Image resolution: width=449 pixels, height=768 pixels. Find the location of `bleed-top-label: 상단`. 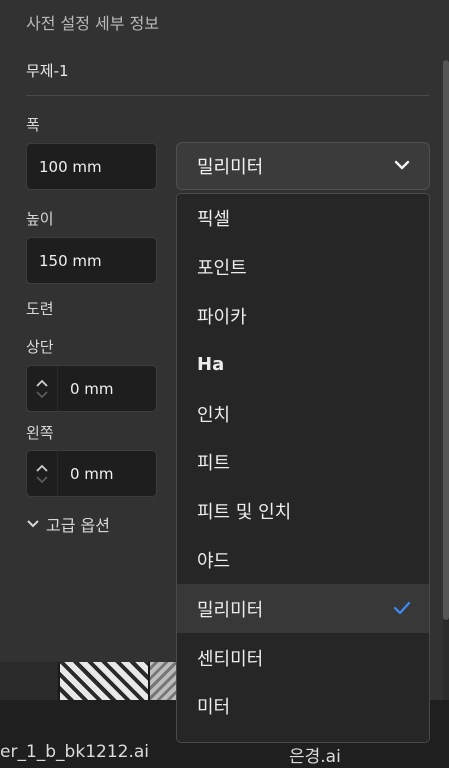

bleed-top-label: 상단 is located at coordinates (40, 347).